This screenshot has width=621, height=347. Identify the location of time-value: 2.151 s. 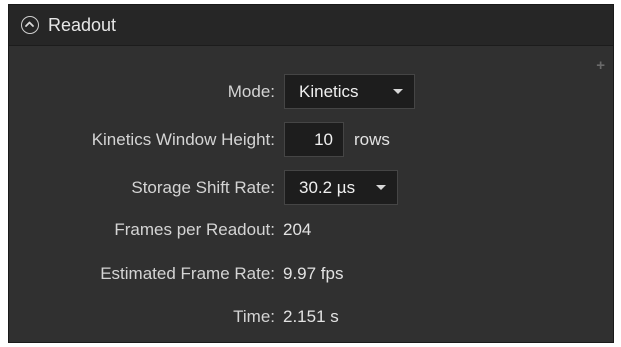
(311, 316).